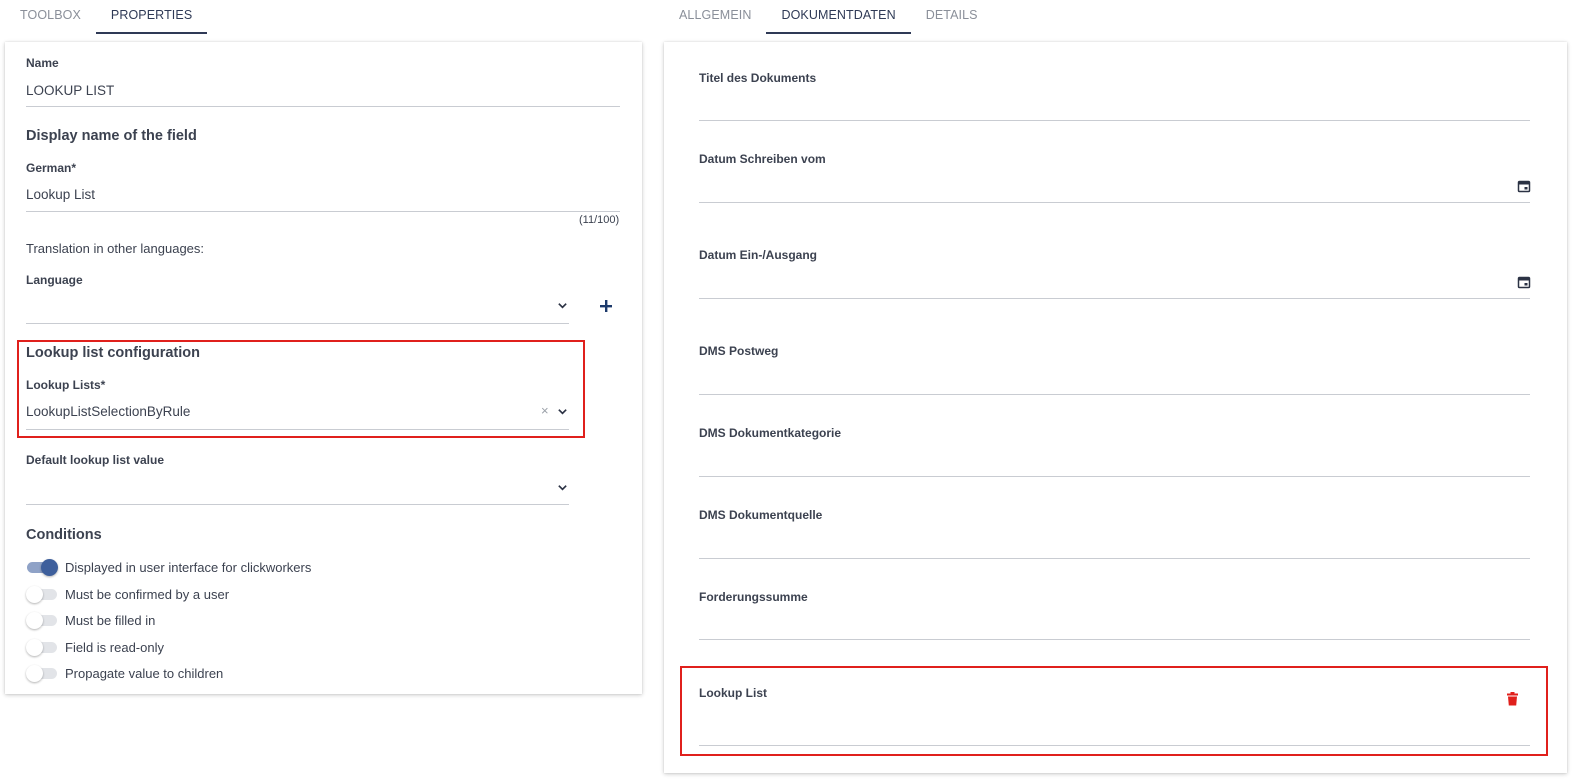 The height and width of the screenshot is (783, 1582). Describe the element at coordinates (770, 433) in the screenshot. I see `field-label-dokumentkategorie: DMS Dokumentkategorie` at that location.